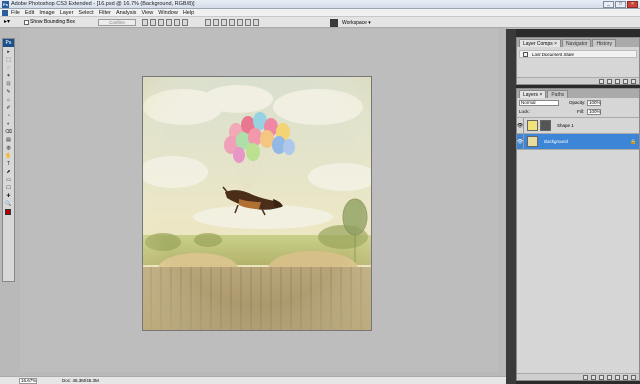 This screenshot has width=640, height=384. Describe the element at coordinates (556, 141) in the screenshot. I see `layer-name: Background` at that location.